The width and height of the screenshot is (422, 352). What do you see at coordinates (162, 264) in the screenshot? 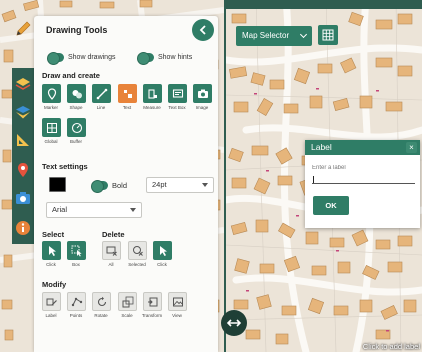
I see `delete-click-label: Click` at bounding box center [162, 264].